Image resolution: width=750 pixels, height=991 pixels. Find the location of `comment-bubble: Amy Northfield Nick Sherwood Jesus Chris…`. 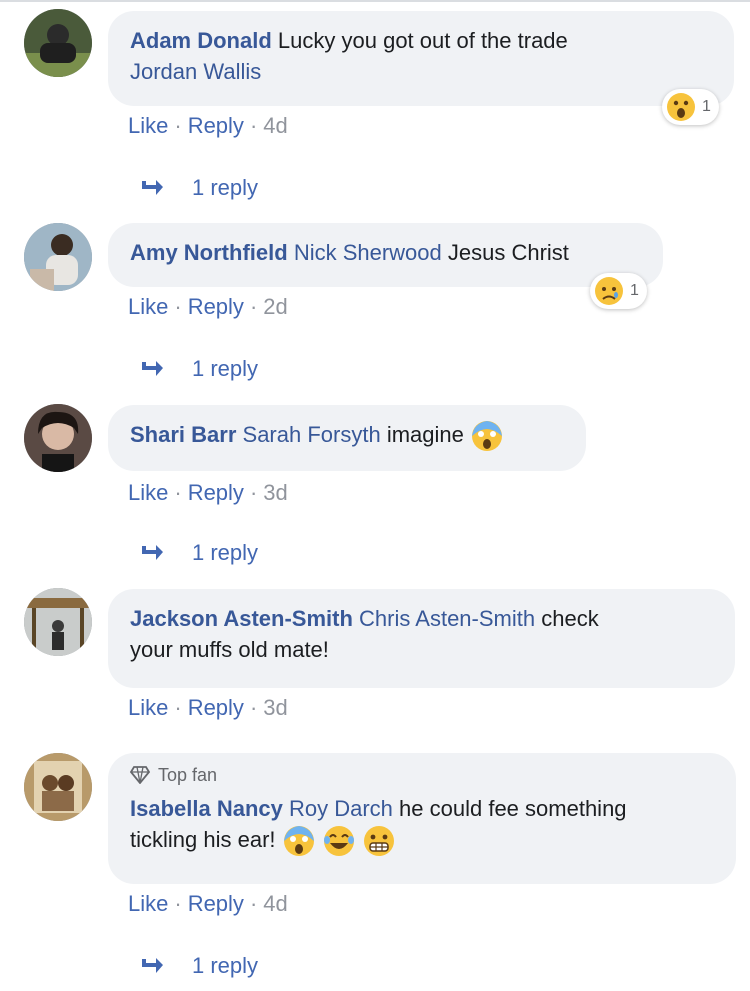

comment-bubble: Amy Northfield Nick Sherwood Jesus Chris… is located at coordinates (385, 255).